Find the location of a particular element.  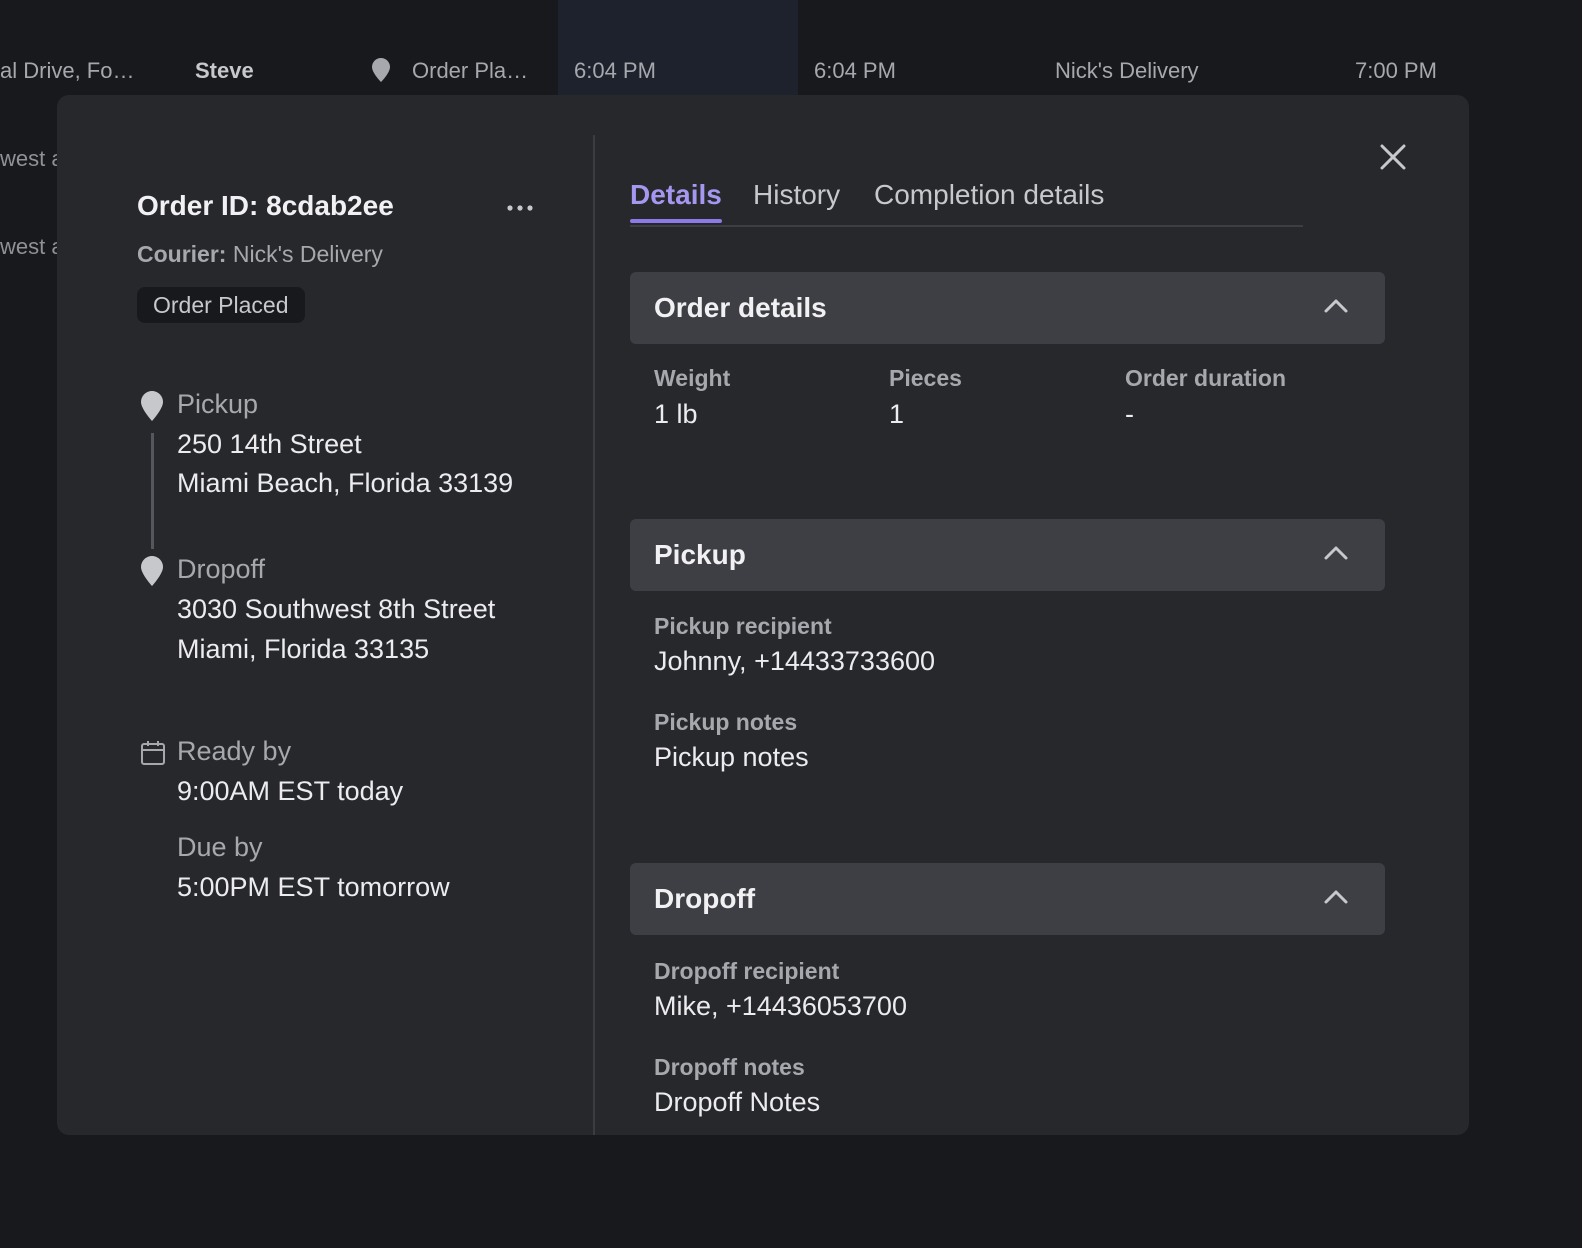

detail-tabs: Details History Completion details is located at coordinates (966, 203).